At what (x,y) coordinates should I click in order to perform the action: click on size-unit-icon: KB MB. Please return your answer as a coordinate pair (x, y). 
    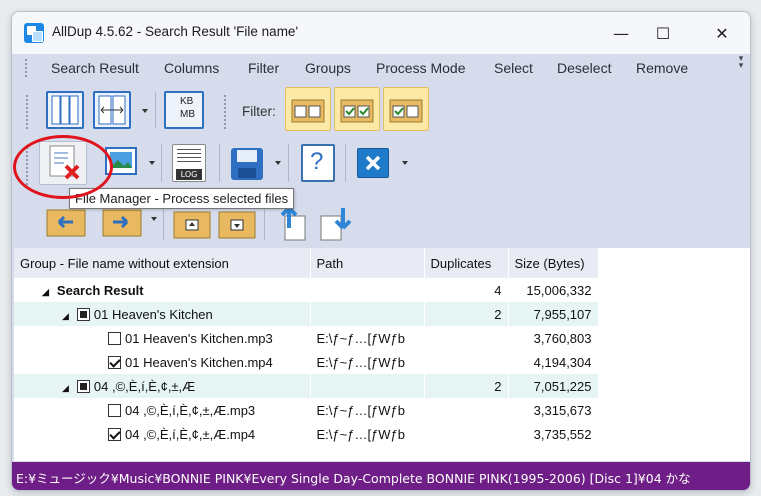
    Looking at the image, I should click on (184, 110).